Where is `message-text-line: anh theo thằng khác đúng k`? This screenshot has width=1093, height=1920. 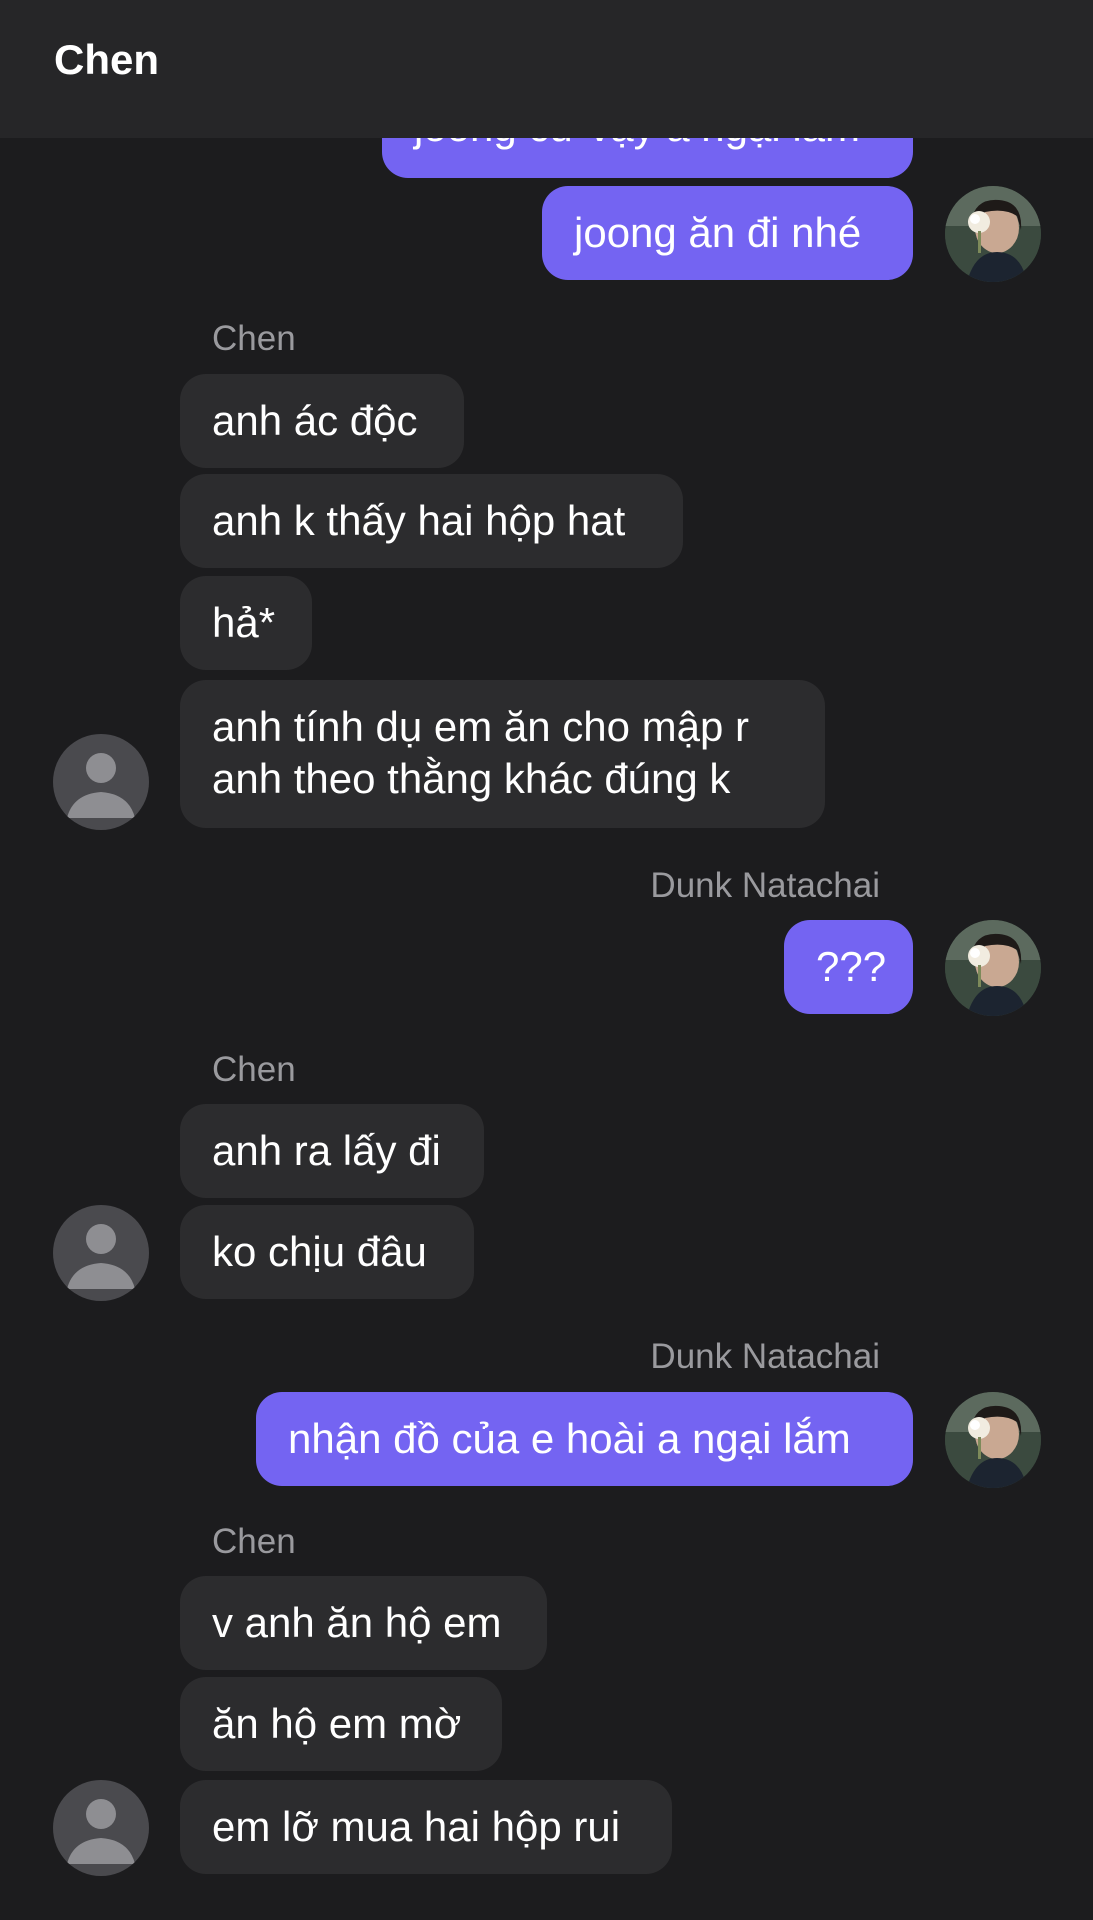 message-text-line: anh theo thằng khác đúng k is located at coordinates (471, 778).